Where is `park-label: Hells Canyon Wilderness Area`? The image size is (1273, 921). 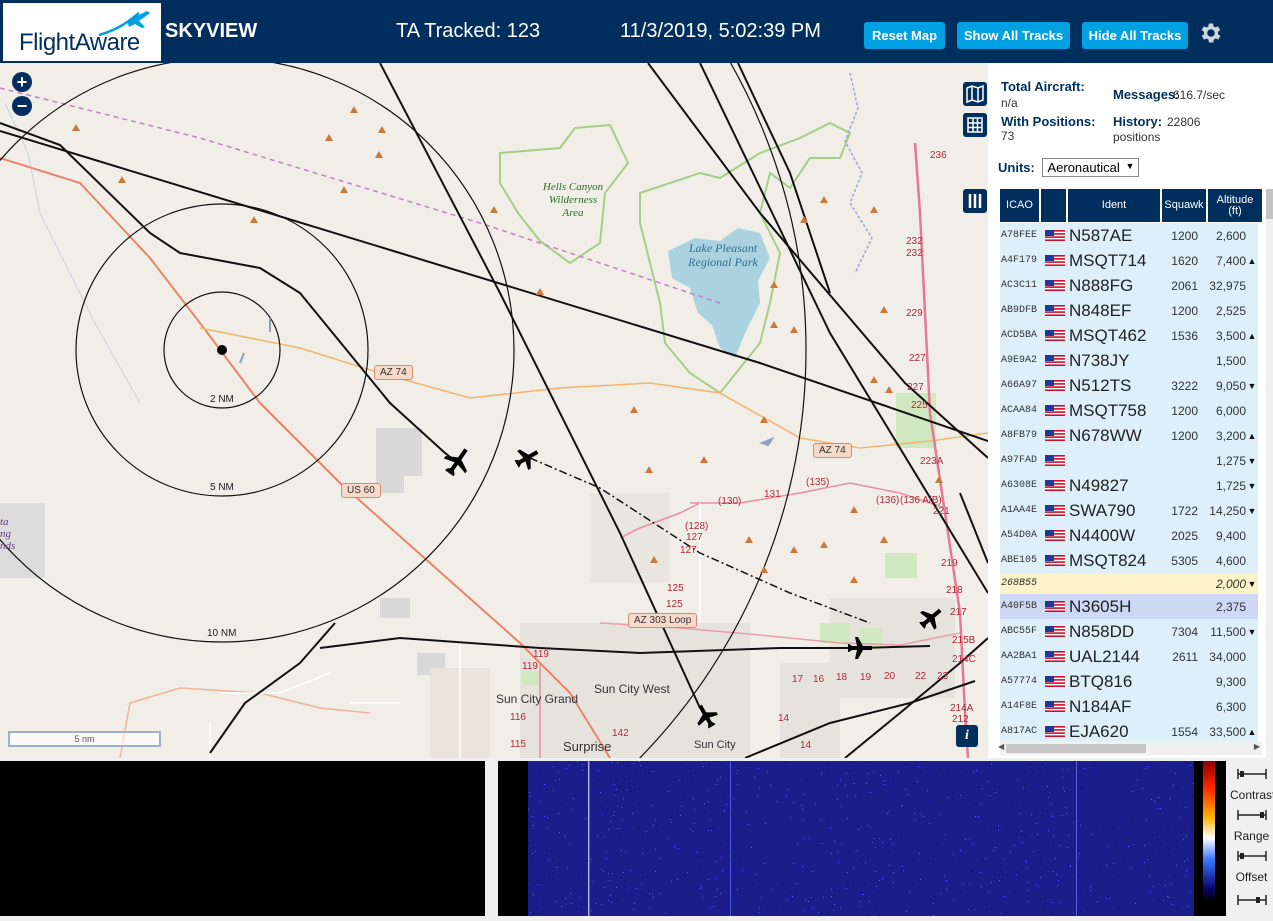
park-label: Hells Canyon Wilderness Area is located at coordinates (573, 200).